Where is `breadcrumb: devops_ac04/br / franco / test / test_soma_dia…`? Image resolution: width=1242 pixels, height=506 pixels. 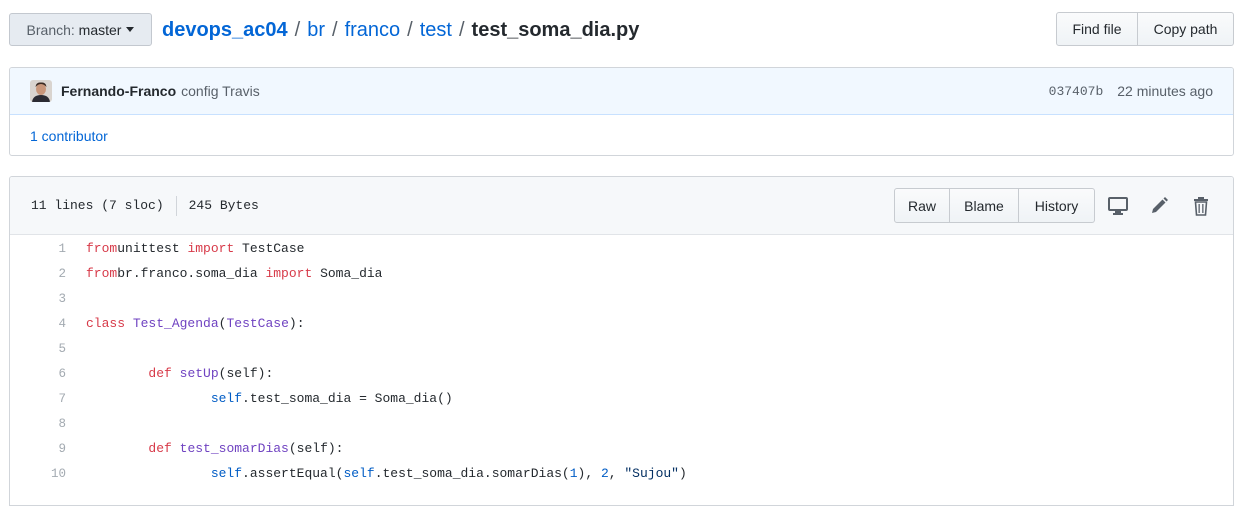
breadcrumb: devops_ac04/br / franco / test / test_soma_dia… is located at coordinates (401, 30).